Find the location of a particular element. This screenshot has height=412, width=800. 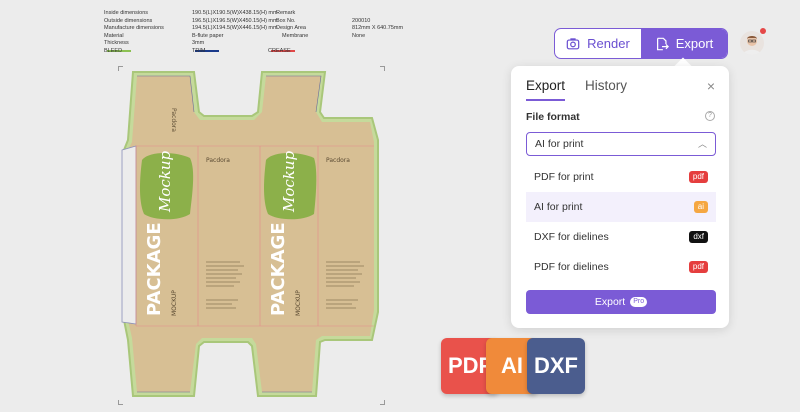

brand-right: Pacdora is located at coordinates (338, 160).